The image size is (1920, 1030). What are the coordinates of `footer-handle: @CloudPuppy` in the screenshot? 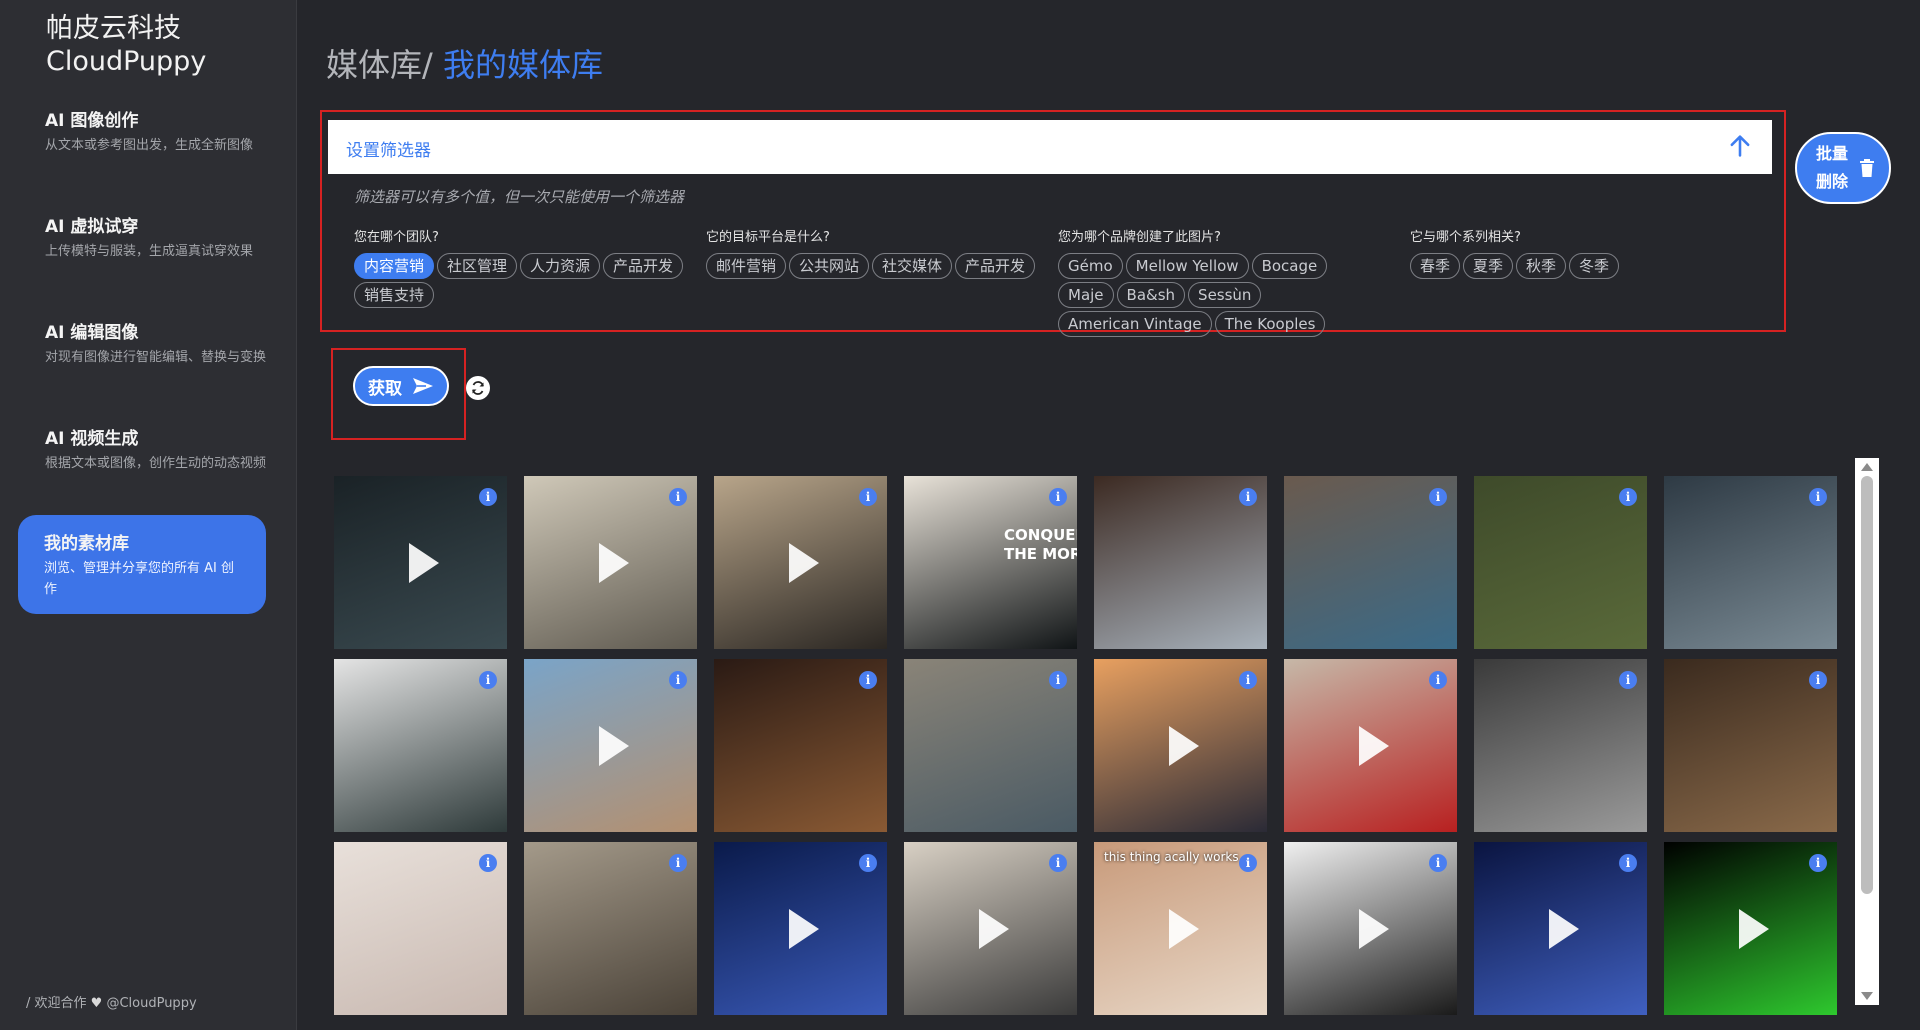 It's located at (151, 1003).